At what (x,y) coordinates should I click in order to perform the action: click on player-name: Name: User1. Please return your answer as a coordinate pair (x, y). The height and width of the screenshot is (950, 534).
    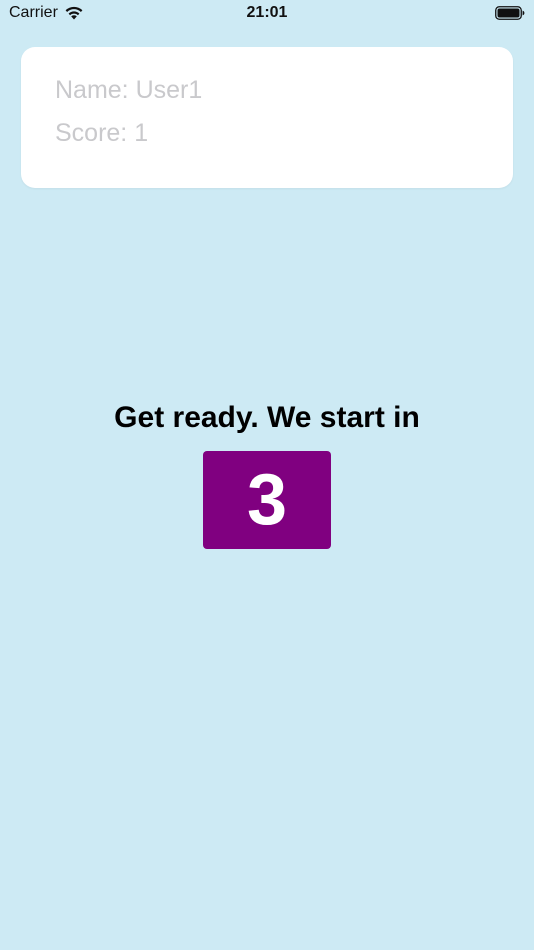
    Looking at the image, I should click on (129, 90).